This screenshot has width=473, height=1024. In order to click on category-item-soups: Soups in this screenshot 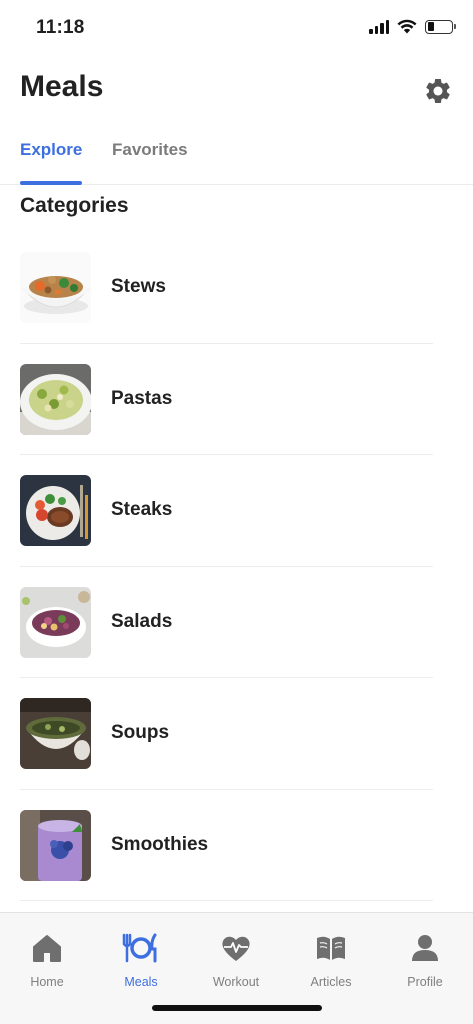, I will do `click(236, 734)`.